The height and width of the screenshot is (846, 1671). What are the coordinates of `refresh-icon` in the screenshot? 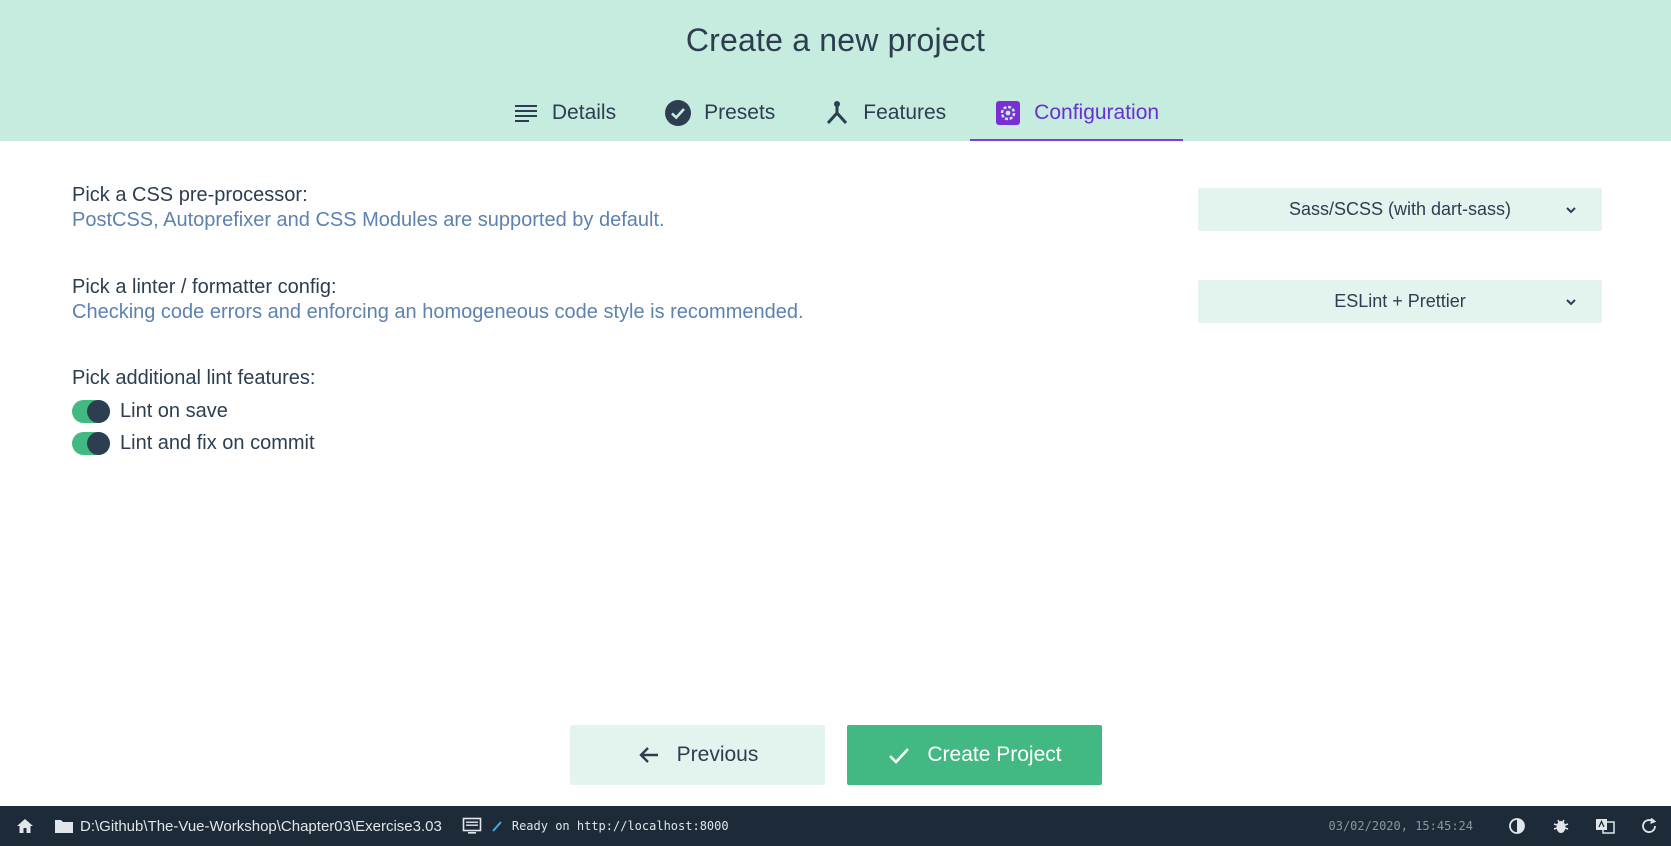 It's located at (1649, 826).